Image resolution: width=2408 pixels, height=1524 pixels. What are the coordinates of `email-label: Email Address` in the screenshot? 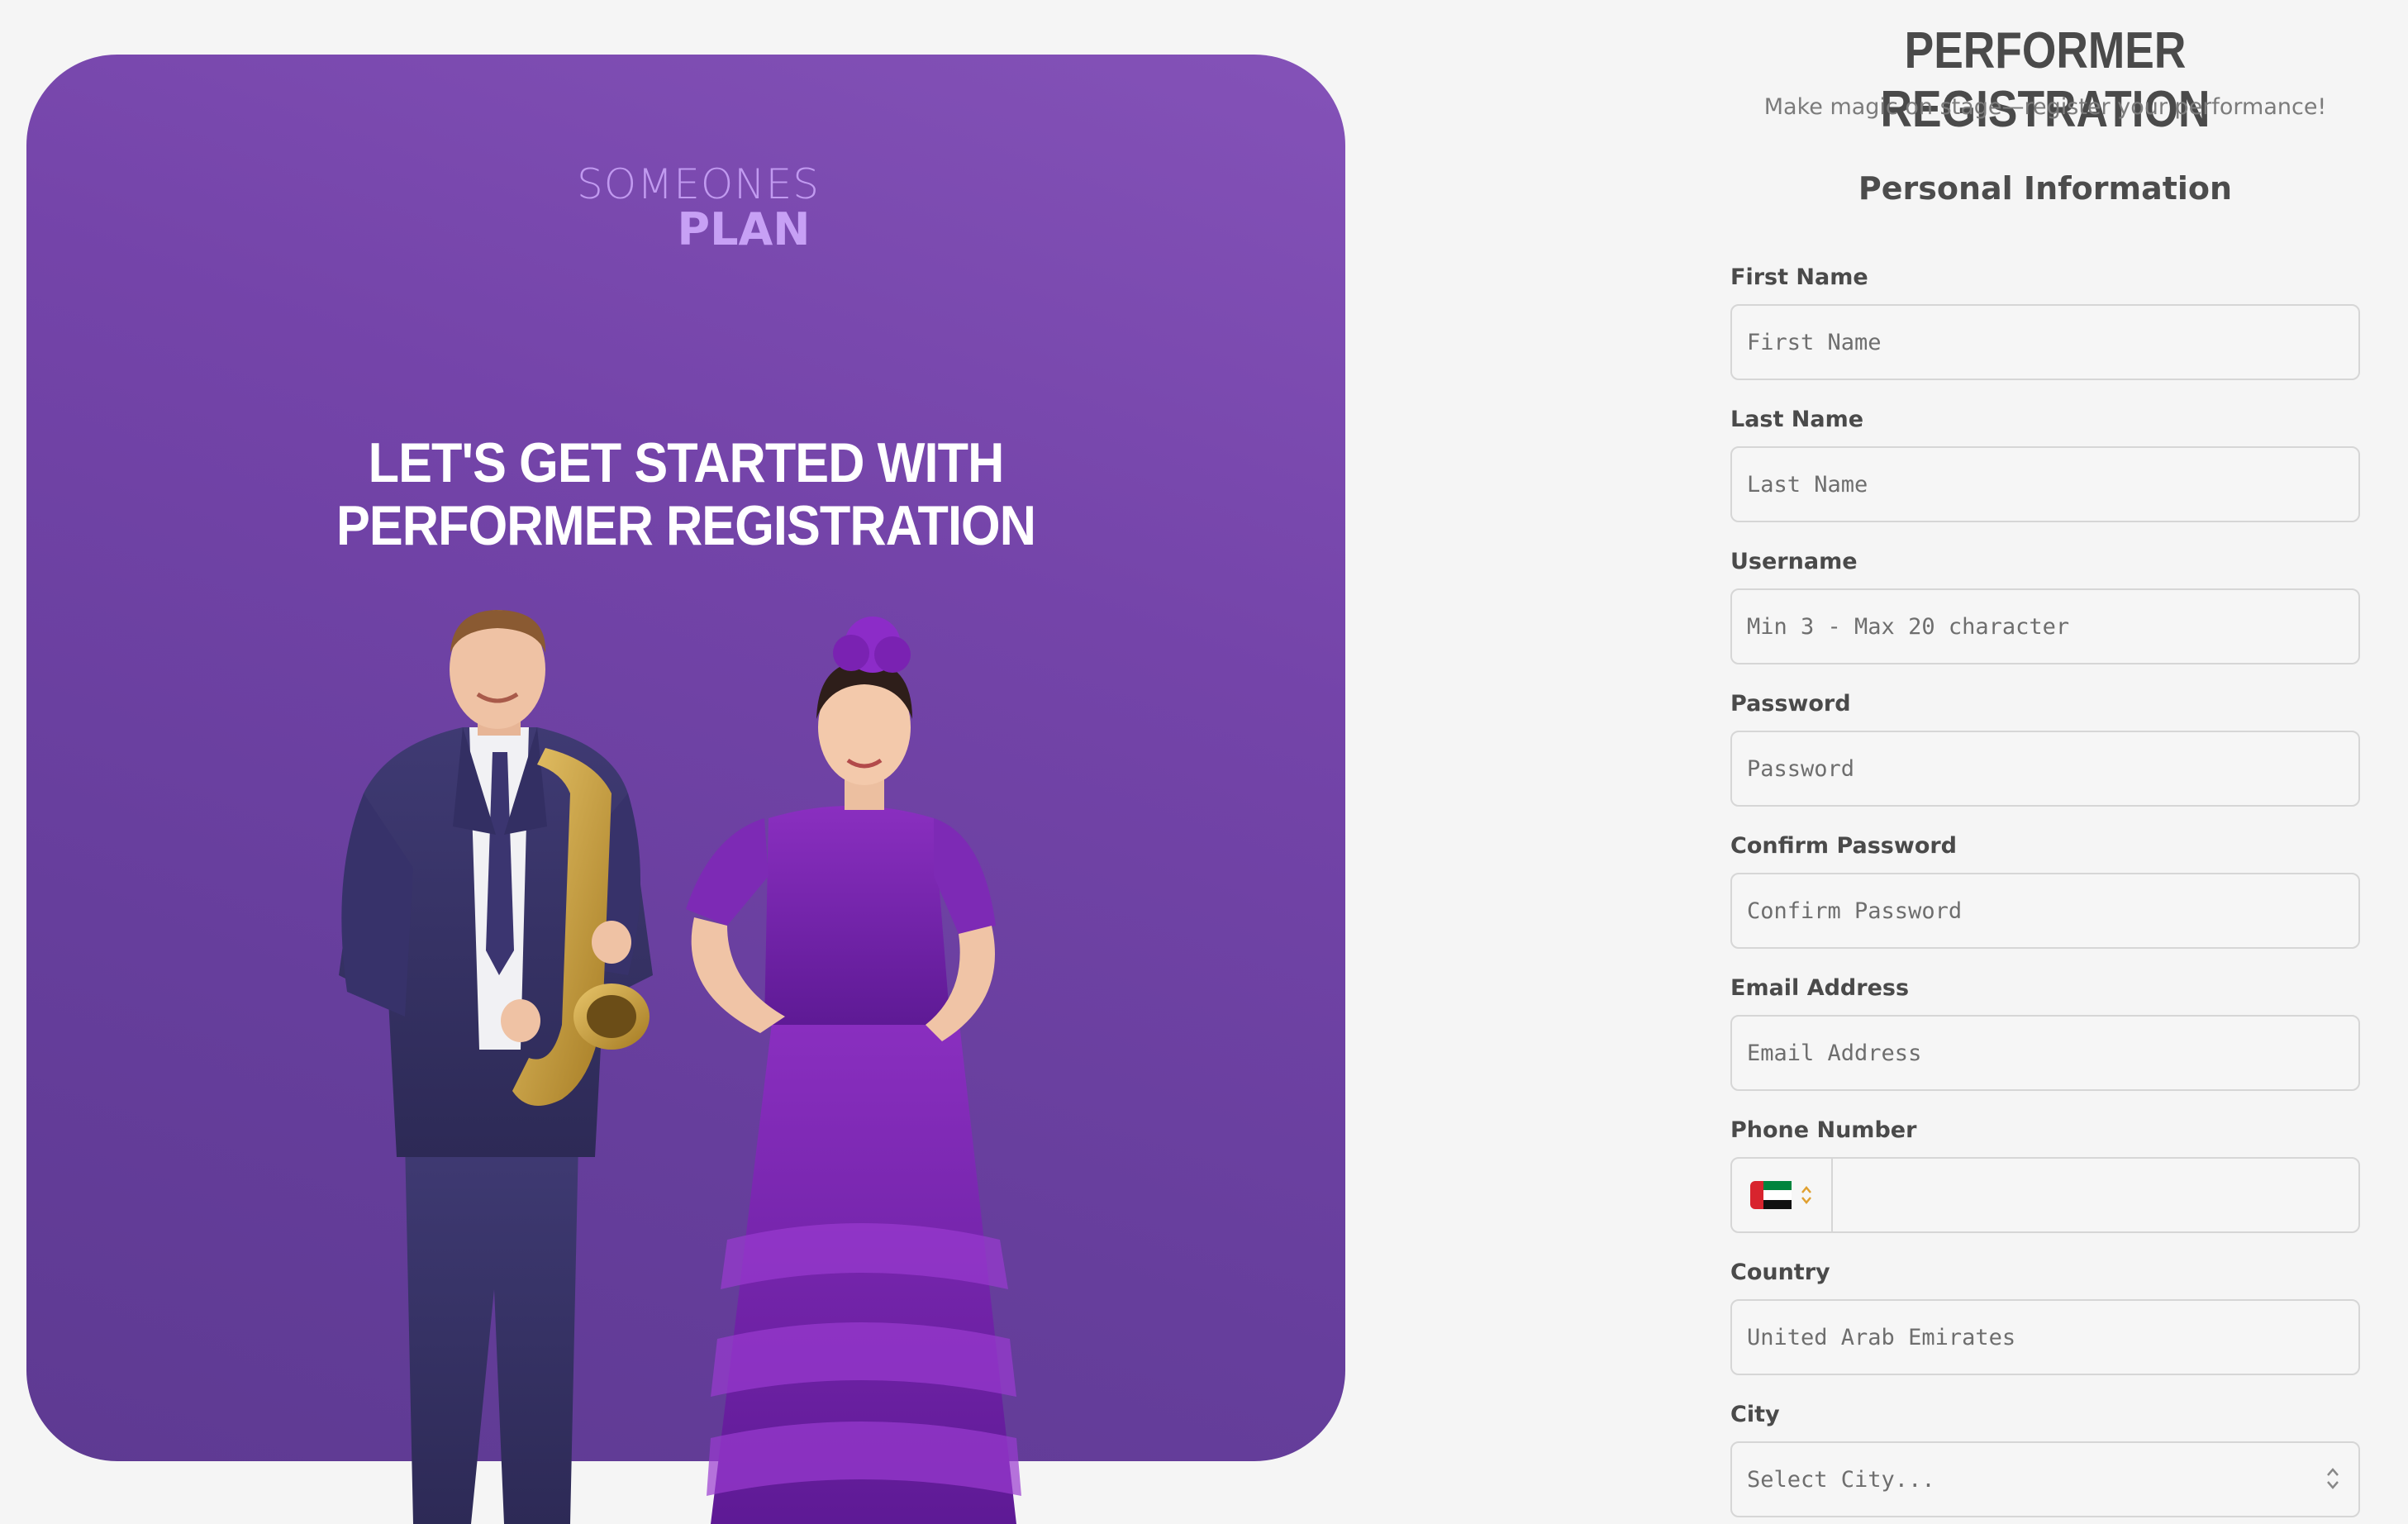 It's located at (1820, 988).